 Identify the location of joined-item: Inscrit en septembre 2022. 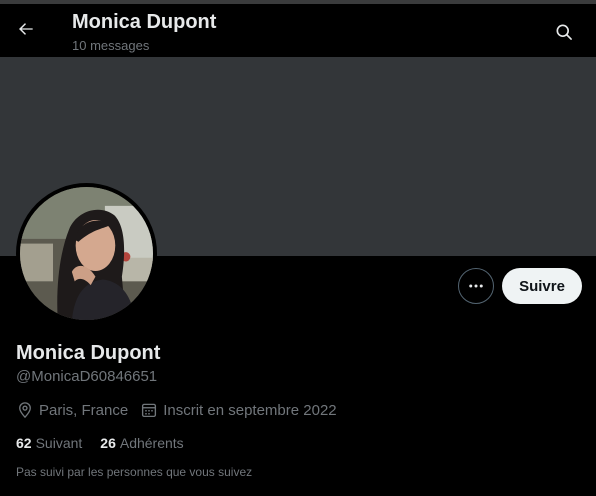
(238, 410).